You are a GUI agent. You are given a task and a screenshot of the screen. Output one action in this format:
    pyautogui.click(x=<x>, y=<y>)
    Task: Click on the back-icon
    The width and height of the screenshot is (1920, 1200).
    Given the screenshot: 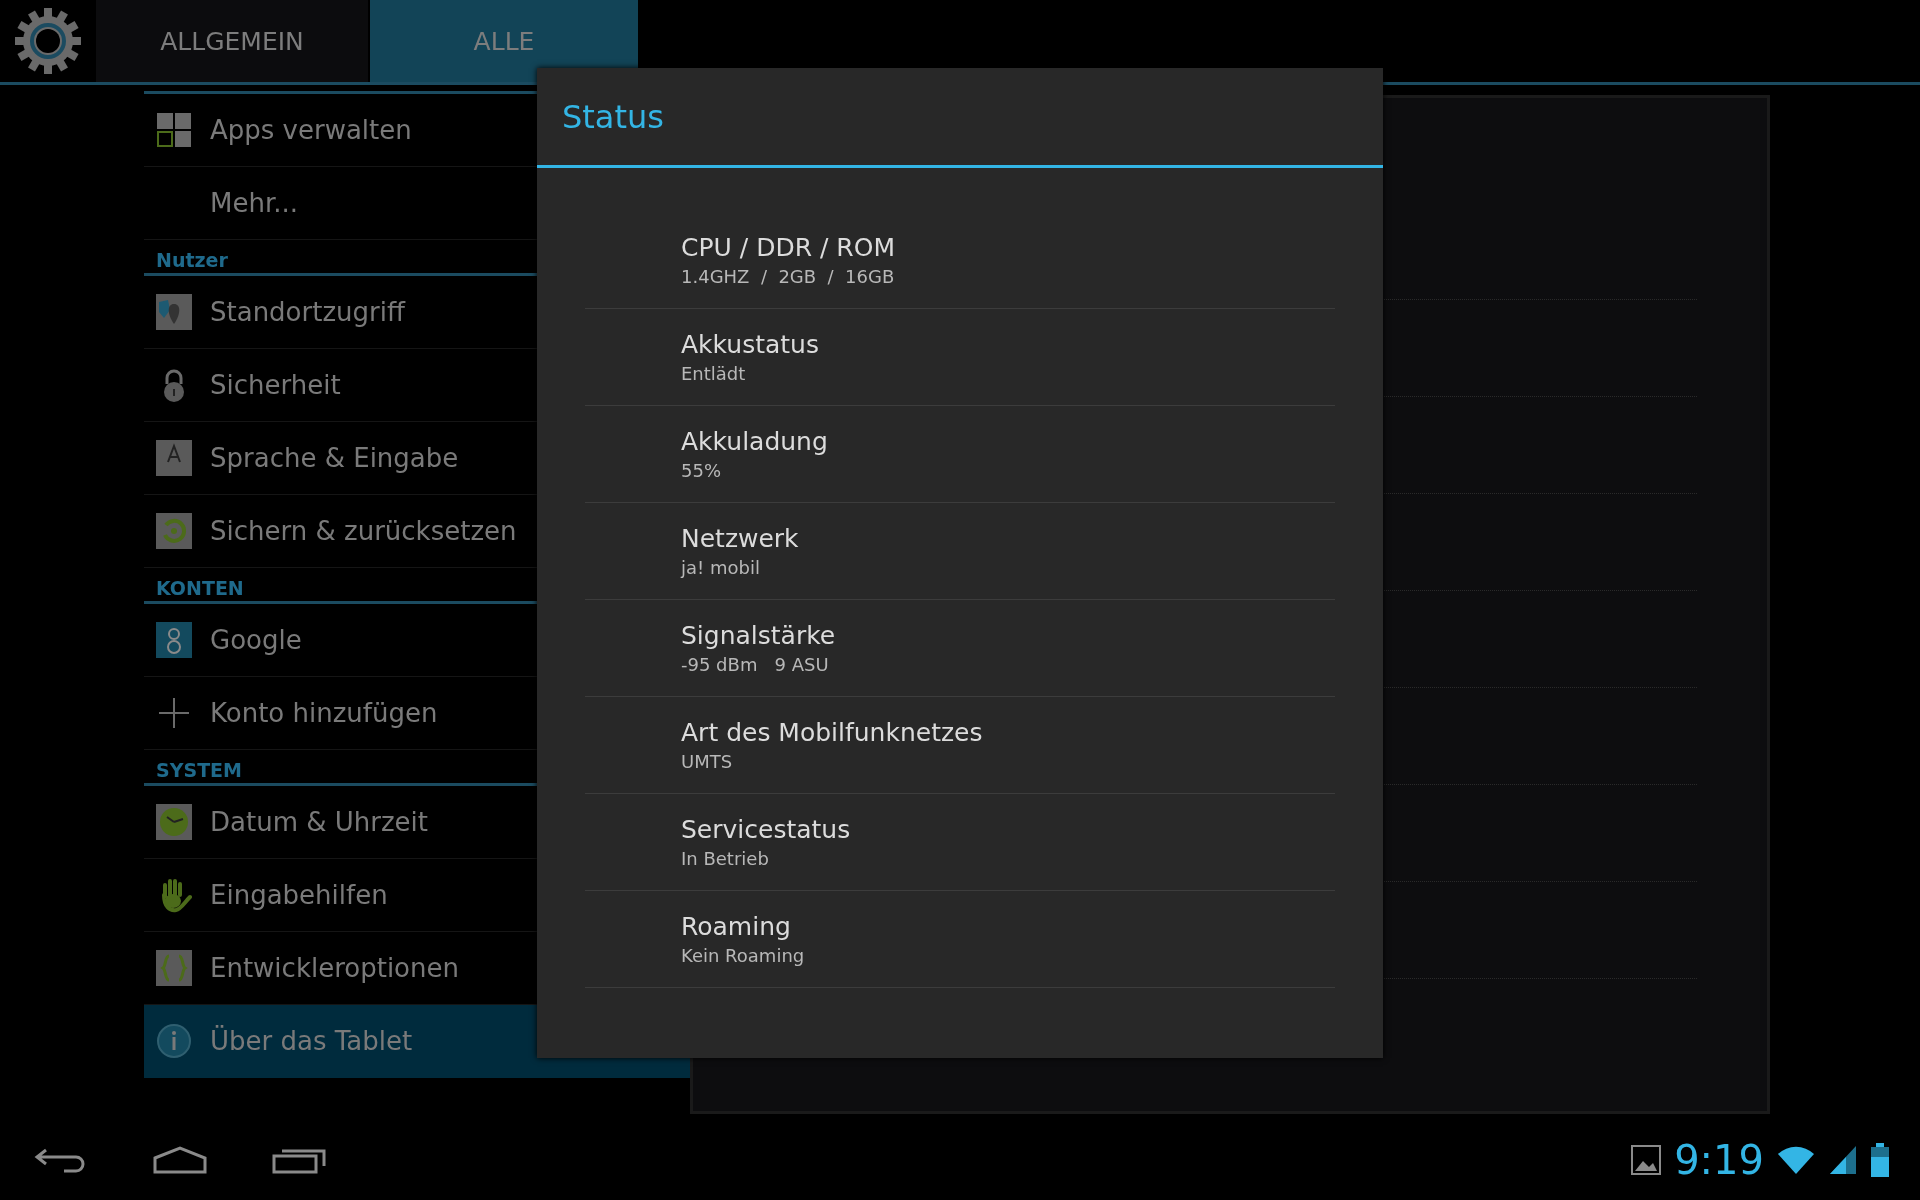 What is the action you would take?
    pyautogui.click(x=60, y=1160)
    